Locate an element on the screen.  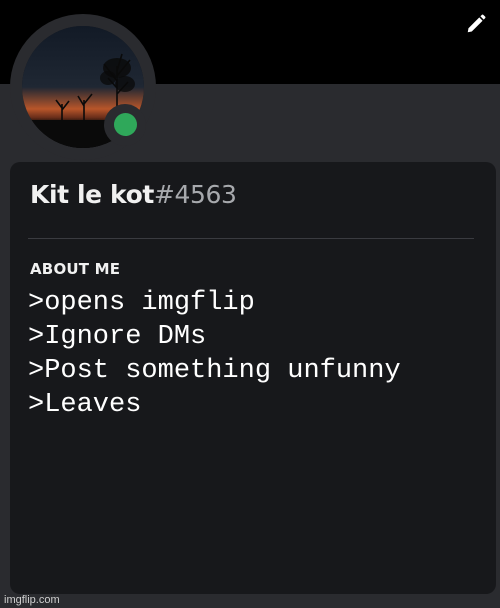
username: Kit le kot is located at coordinates (92, 194).